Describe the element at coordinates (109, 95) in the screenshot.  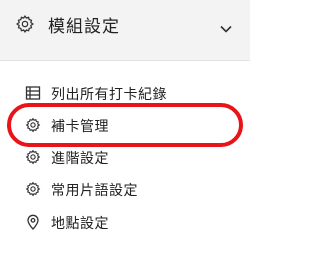
I see `menu-item-label: 列出所有打卡紀錄` at that location.